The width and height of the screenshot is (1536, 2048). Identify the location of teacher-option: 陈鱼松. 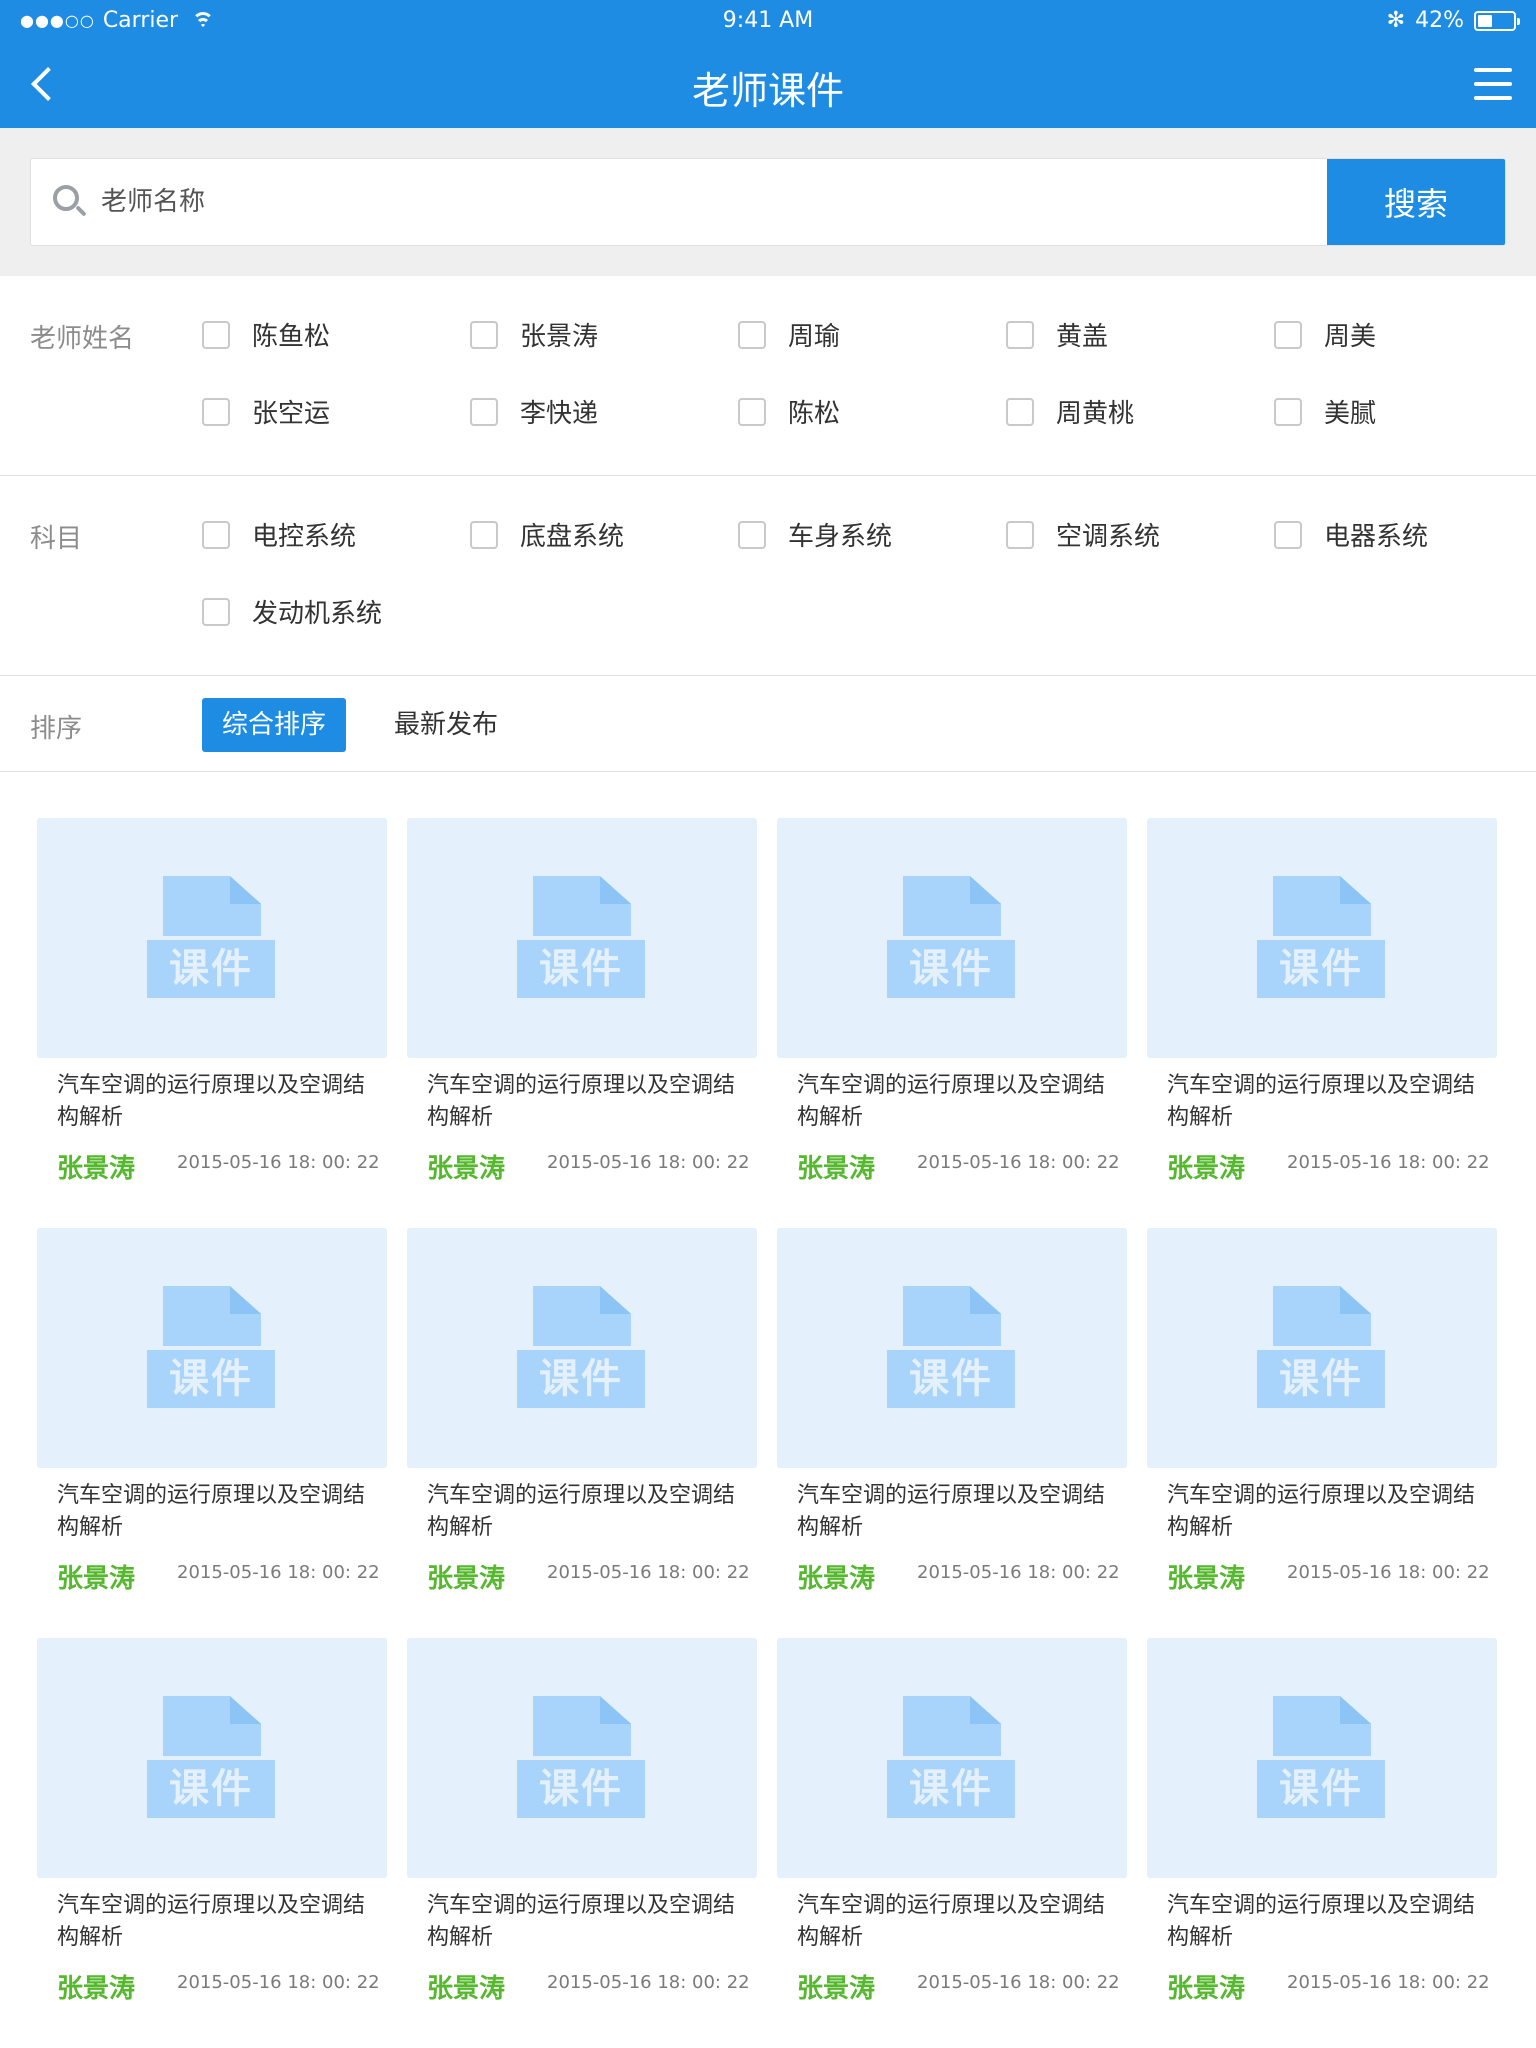
(266, 334).